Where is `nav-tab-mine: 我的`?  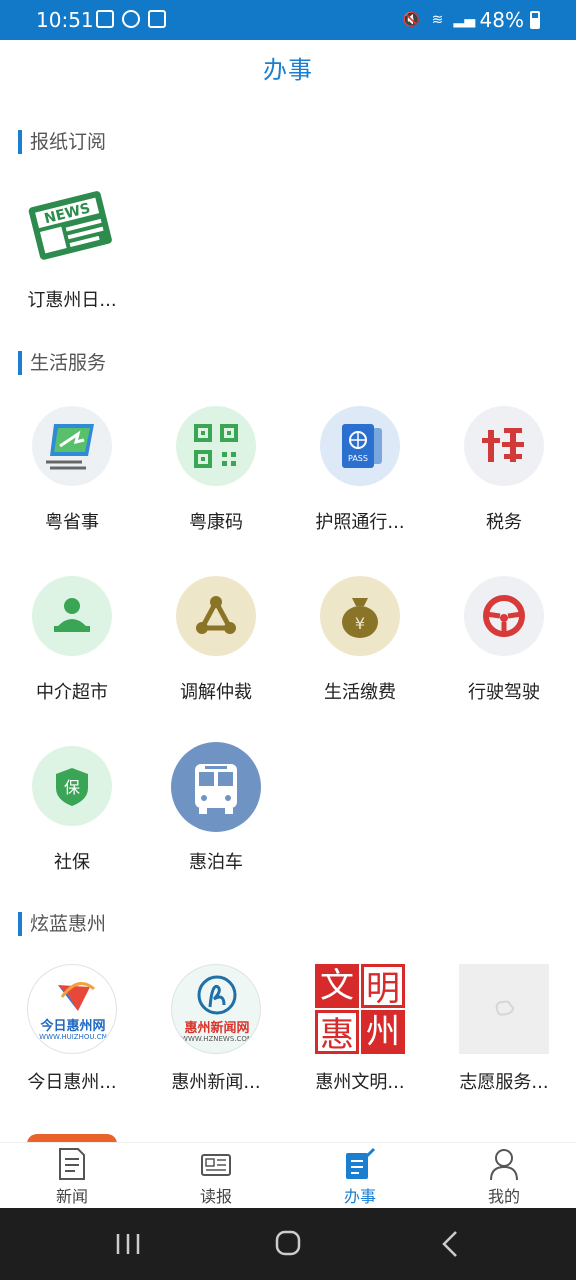
nav-tab-mine: 我的 is located at coordinates (504, 1176).